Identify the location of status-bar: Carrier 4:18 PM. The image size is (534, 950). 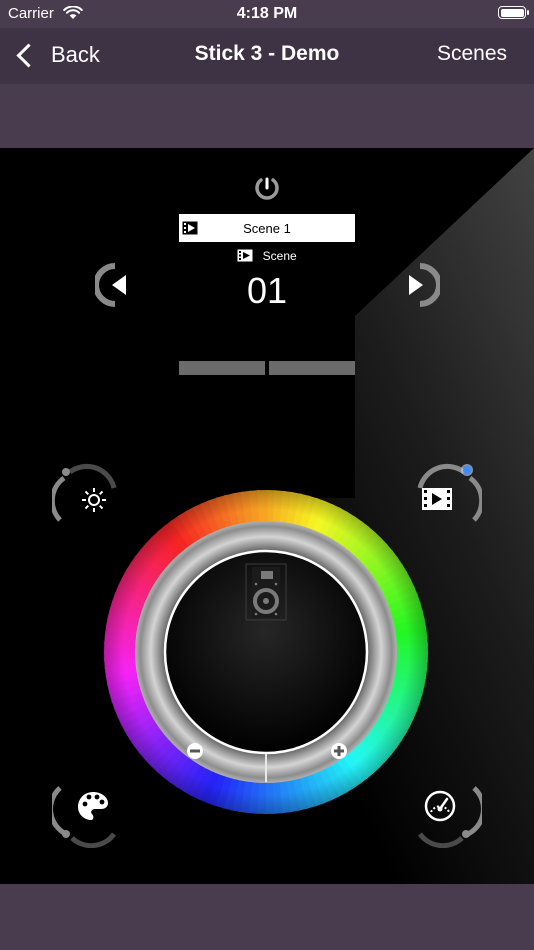
(267, 14).